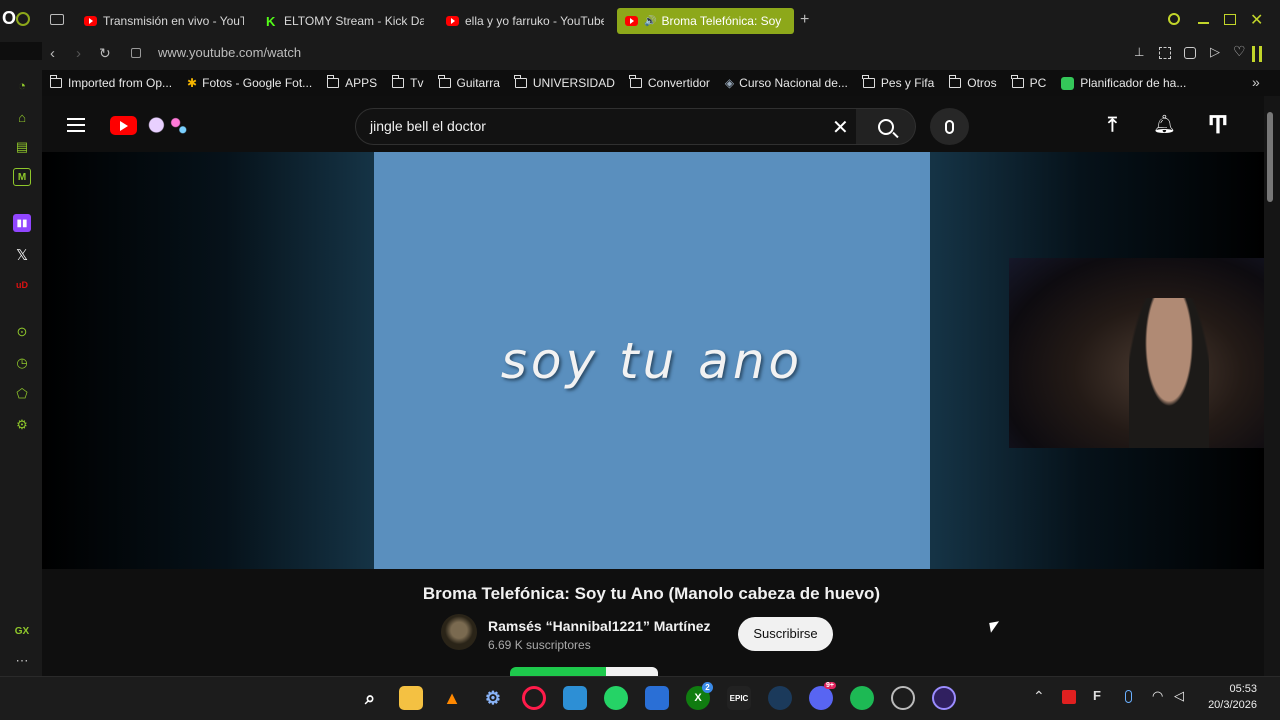 The image size is (1280, 720). Describe the element at coordinates (22, 177) in the screenshot. I see `m-icon: M` at that location.